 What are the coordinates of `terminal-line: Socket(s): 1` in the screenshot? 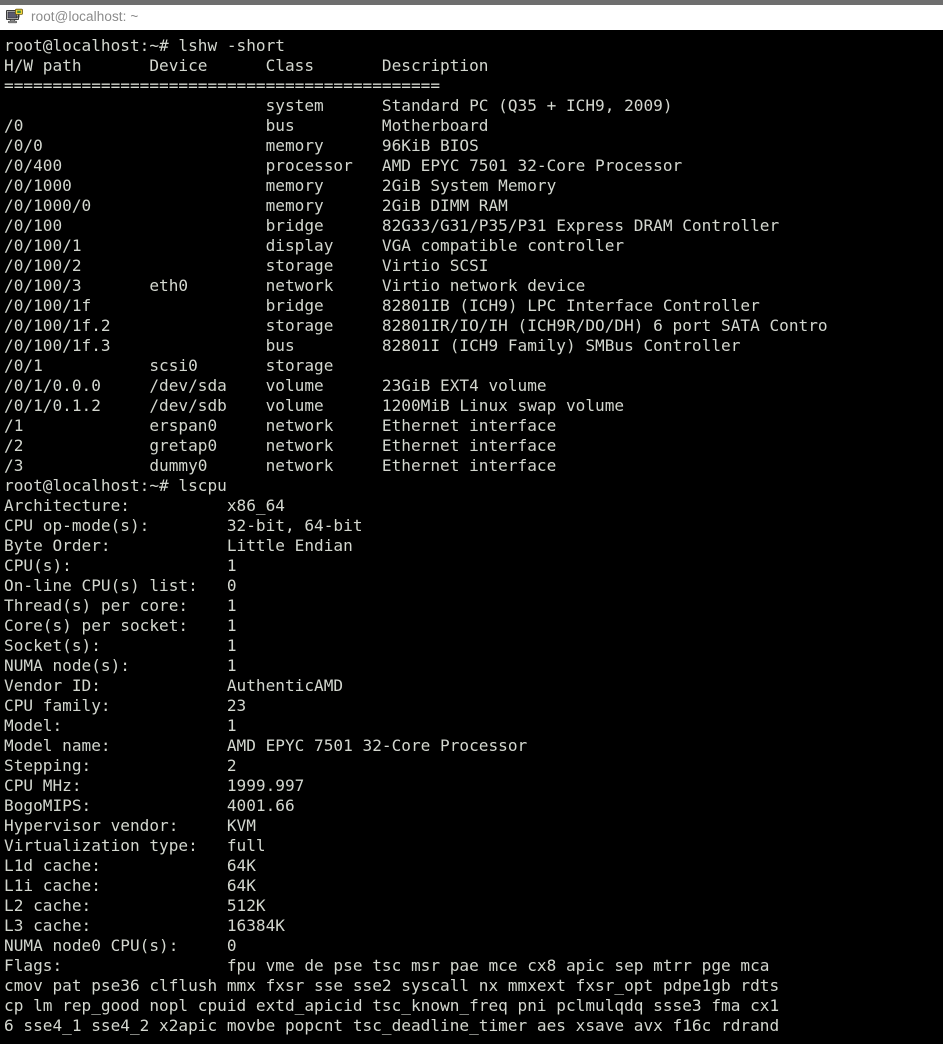 It's located at (120, 645).